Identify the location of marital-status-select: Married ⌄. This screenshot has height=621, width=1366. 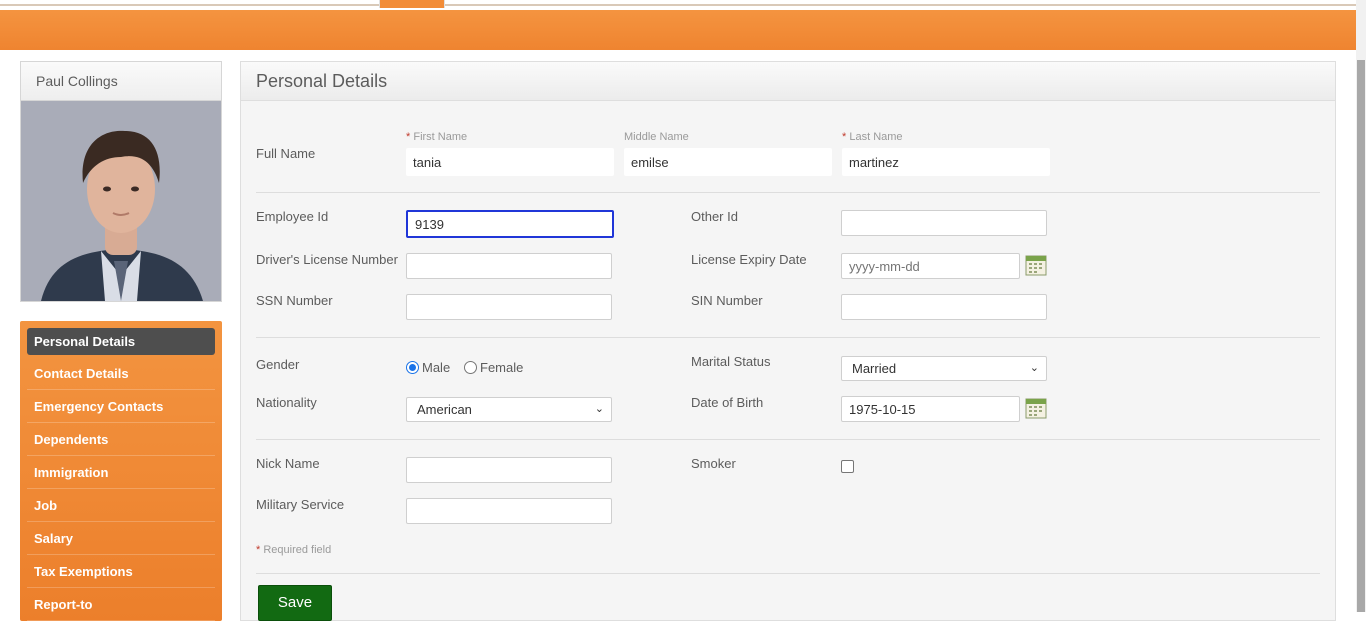
(944, 368).